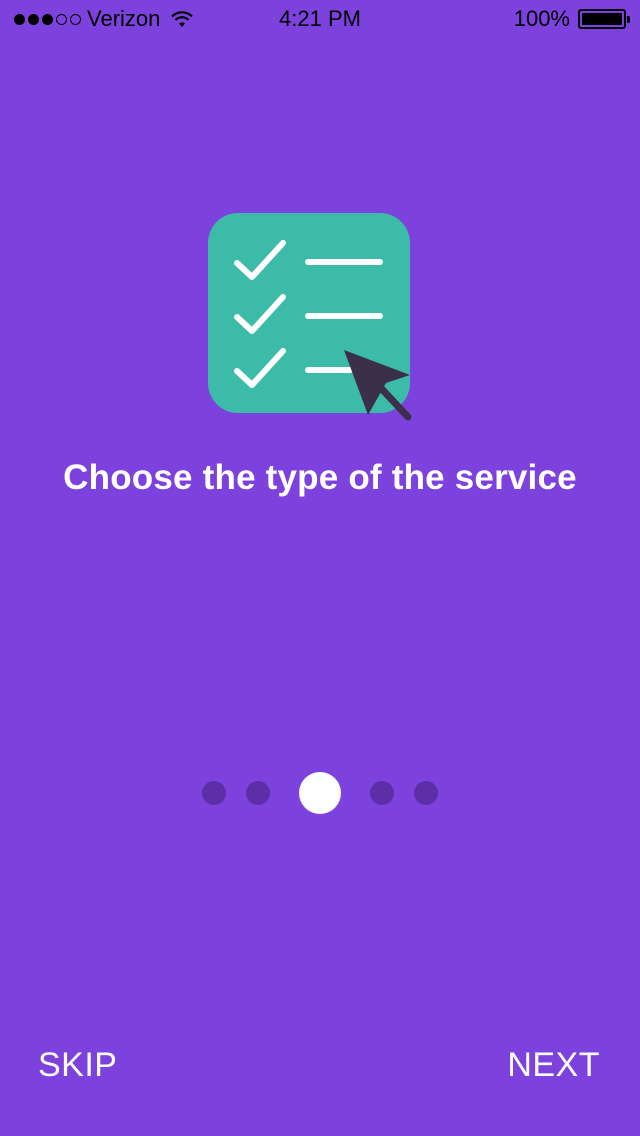 The width and height of the screenshot is (640, 1136). What do you see at coordinates (553, 1065) in the screenshot?
I see `next-button: NEXT` at bounding box center [553, 1065].